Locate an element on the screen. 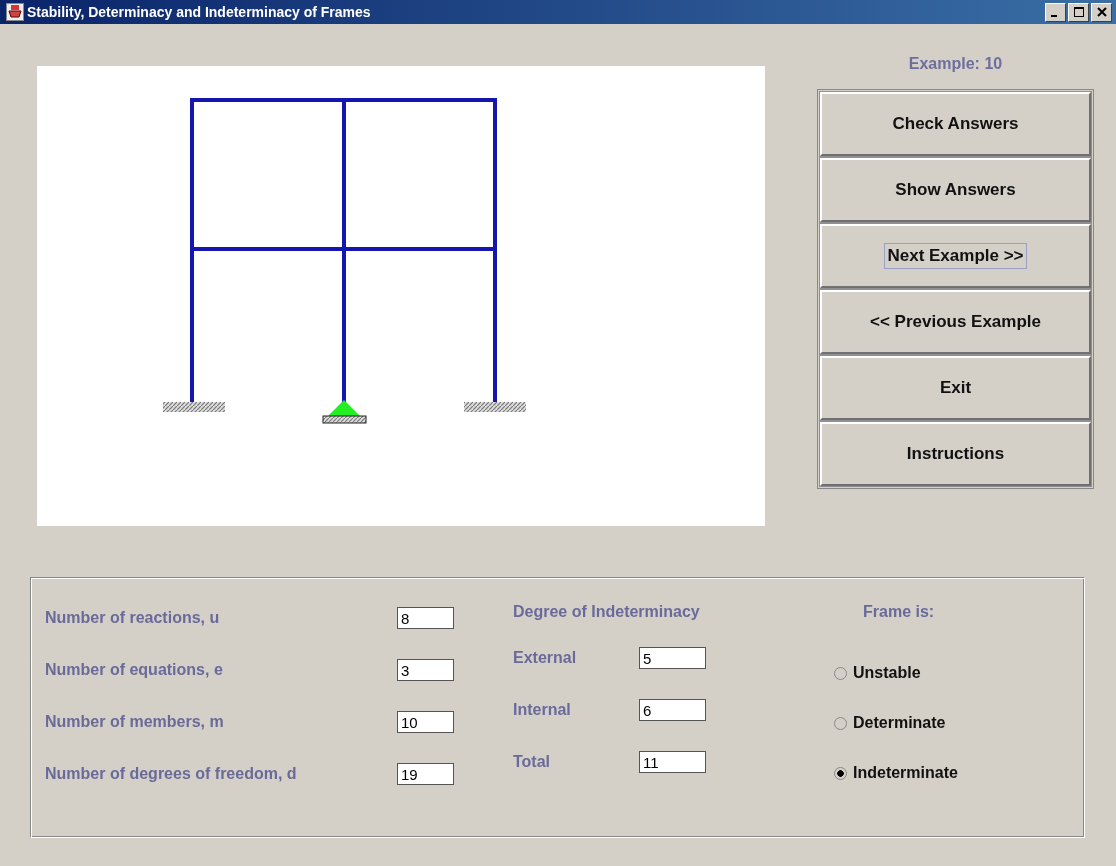 The height and width of the screenshot is (866, 1116). number-field: 10 is located at coordinates (425, 722).